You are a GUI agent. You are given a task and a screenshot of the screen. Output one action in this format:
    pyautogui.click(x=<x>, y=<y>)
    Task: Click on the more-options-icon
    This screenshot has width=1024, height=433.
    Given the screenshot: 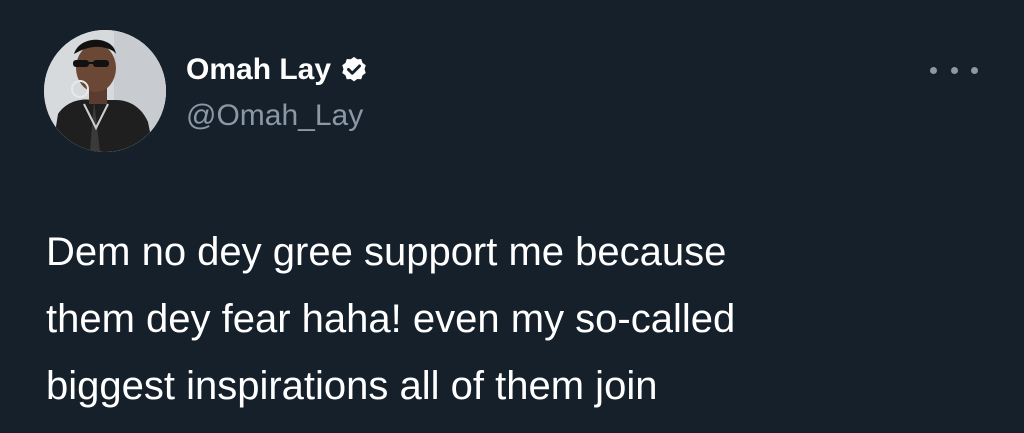 What is the action you would take?
    pyautogui.click(x=954, y=70)
    